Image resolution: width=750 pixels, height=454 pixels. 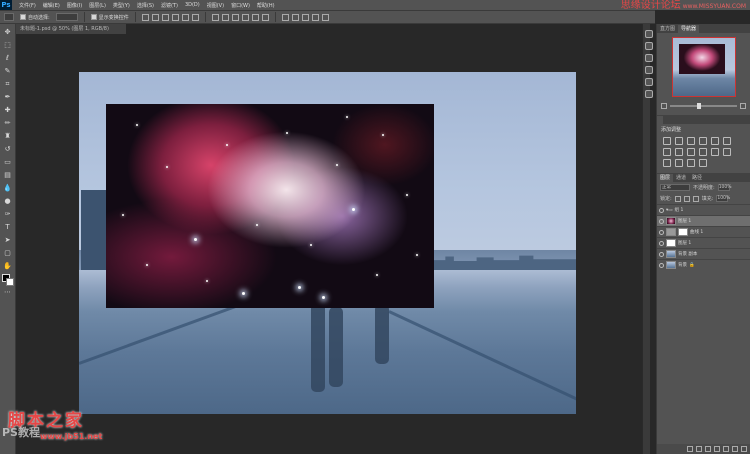 I want to click on type-tool-icon: T, so click(x=8, y=227).